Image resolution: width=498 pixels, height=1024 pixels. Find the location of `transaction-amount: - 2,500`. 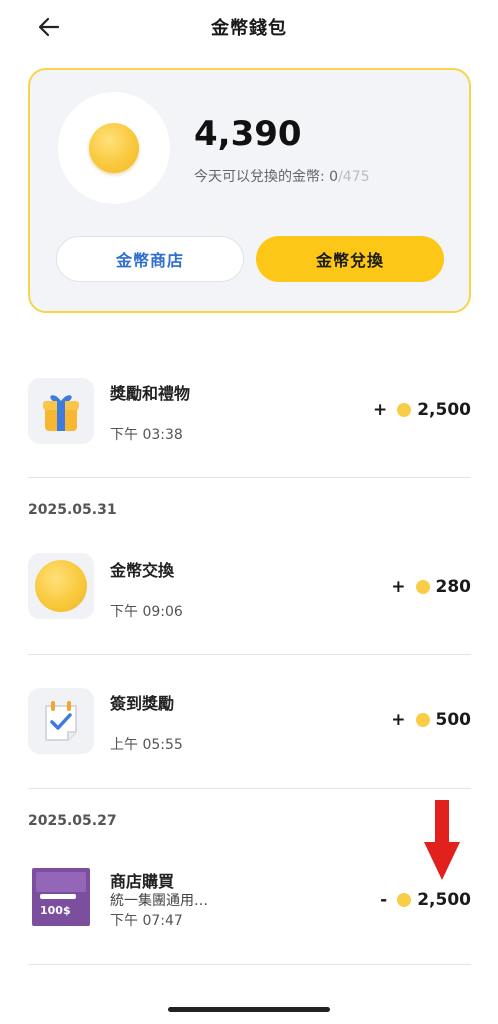

transaction-amount: - 2,500 is located at coordinates (425, 900).